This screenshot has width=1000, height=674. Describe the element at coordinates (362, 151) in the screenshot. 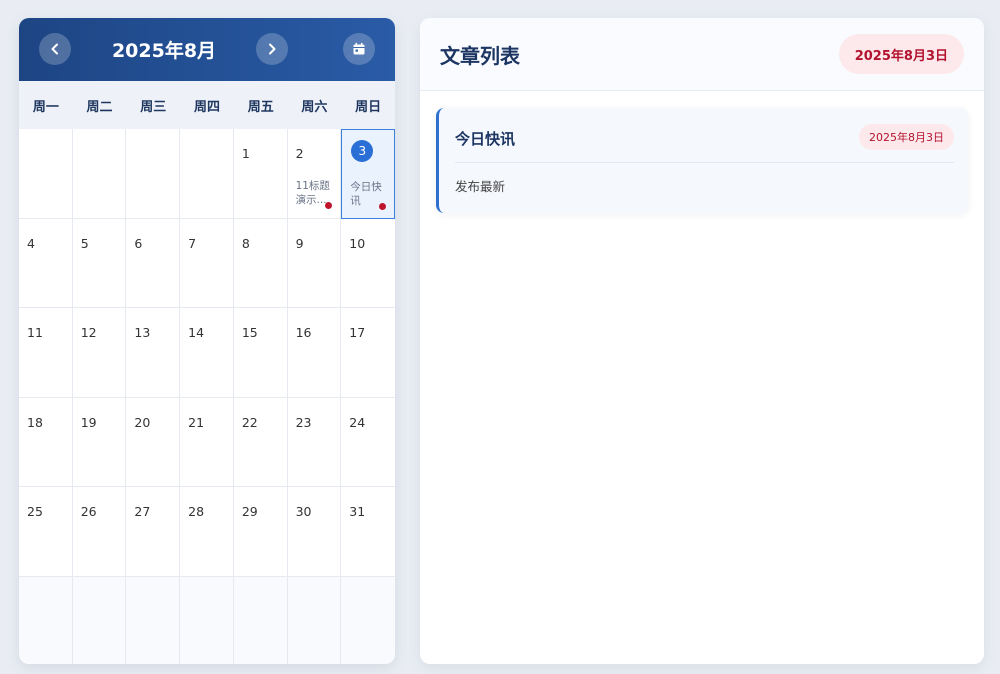

I see `day-number: 3` at that location.